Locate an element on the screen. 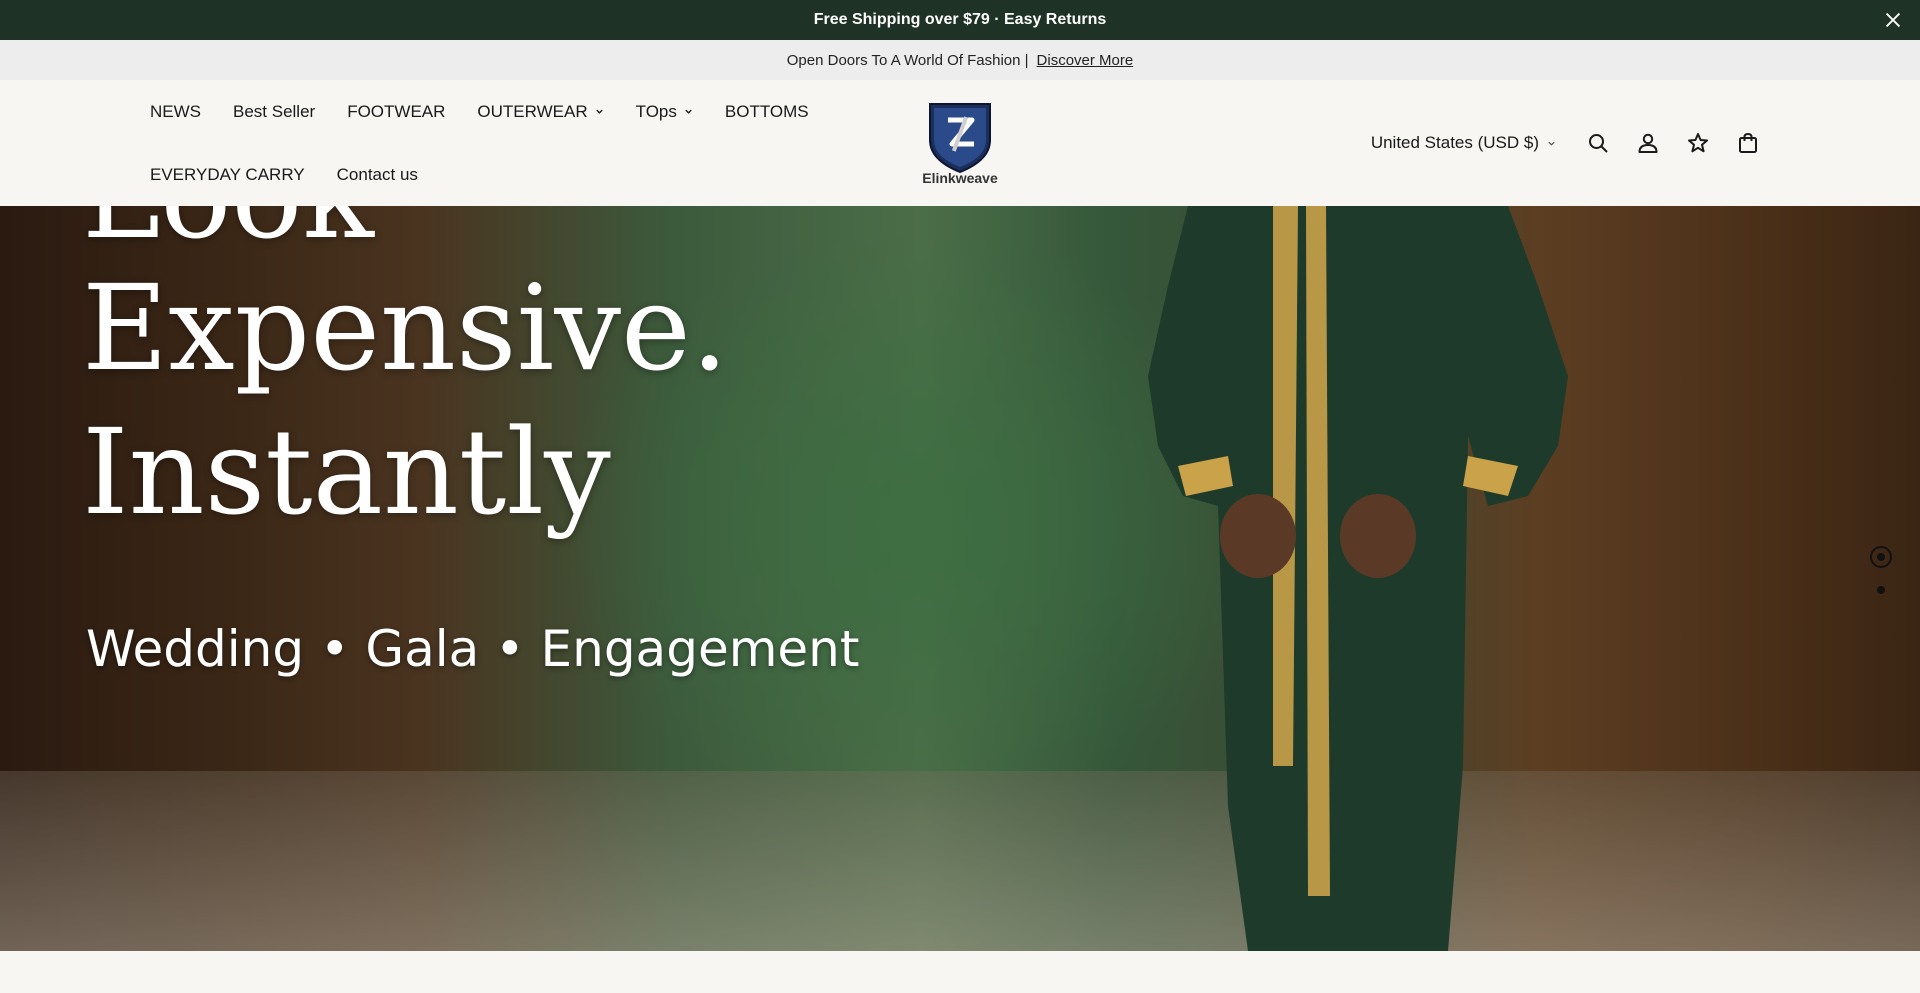 The height and width of the screenshot is (993, 1920). slide-dot-active is located at coordinates (1881, 557).